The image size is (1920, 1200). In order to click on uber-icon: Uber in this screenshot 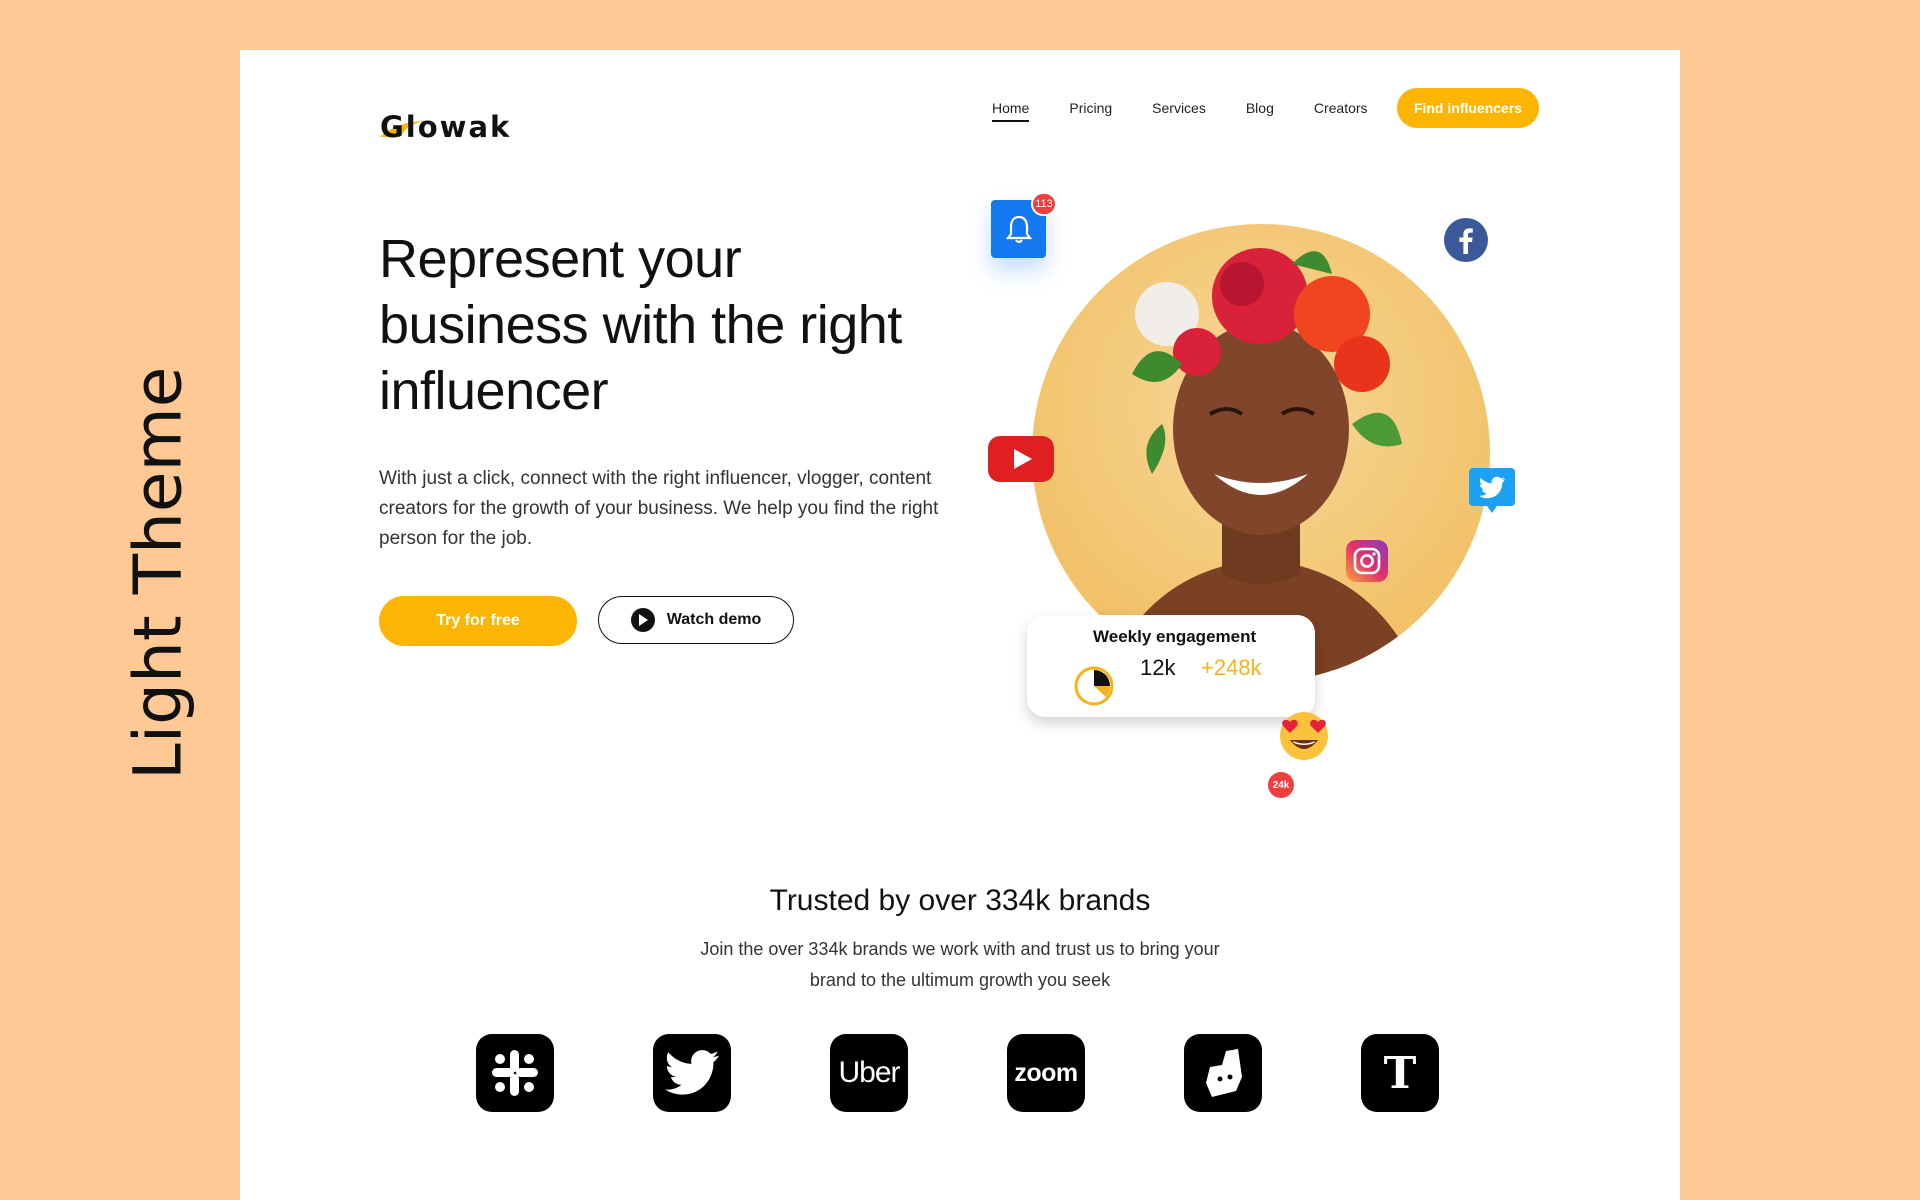, I will do `click(869, 1073)`.